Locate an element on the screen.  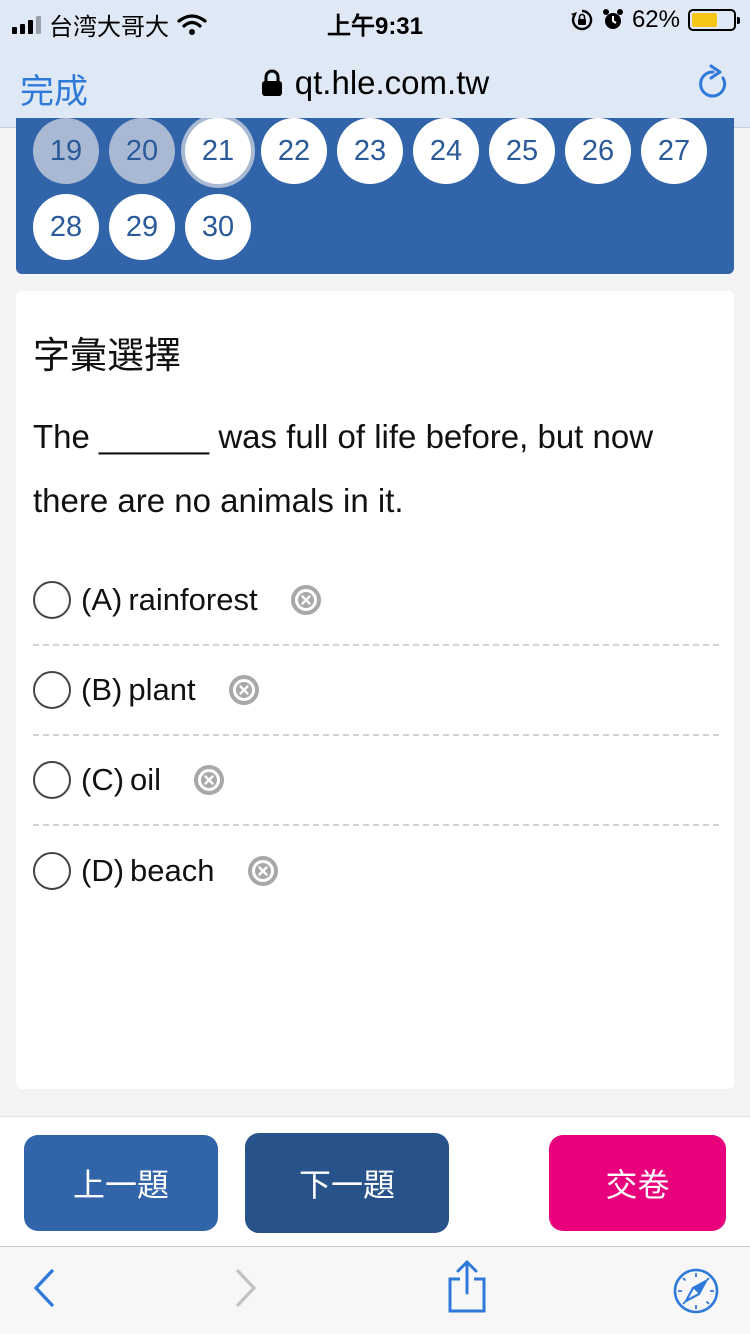
next-question-button: 下一題 is located at coordinates (347, 1183).